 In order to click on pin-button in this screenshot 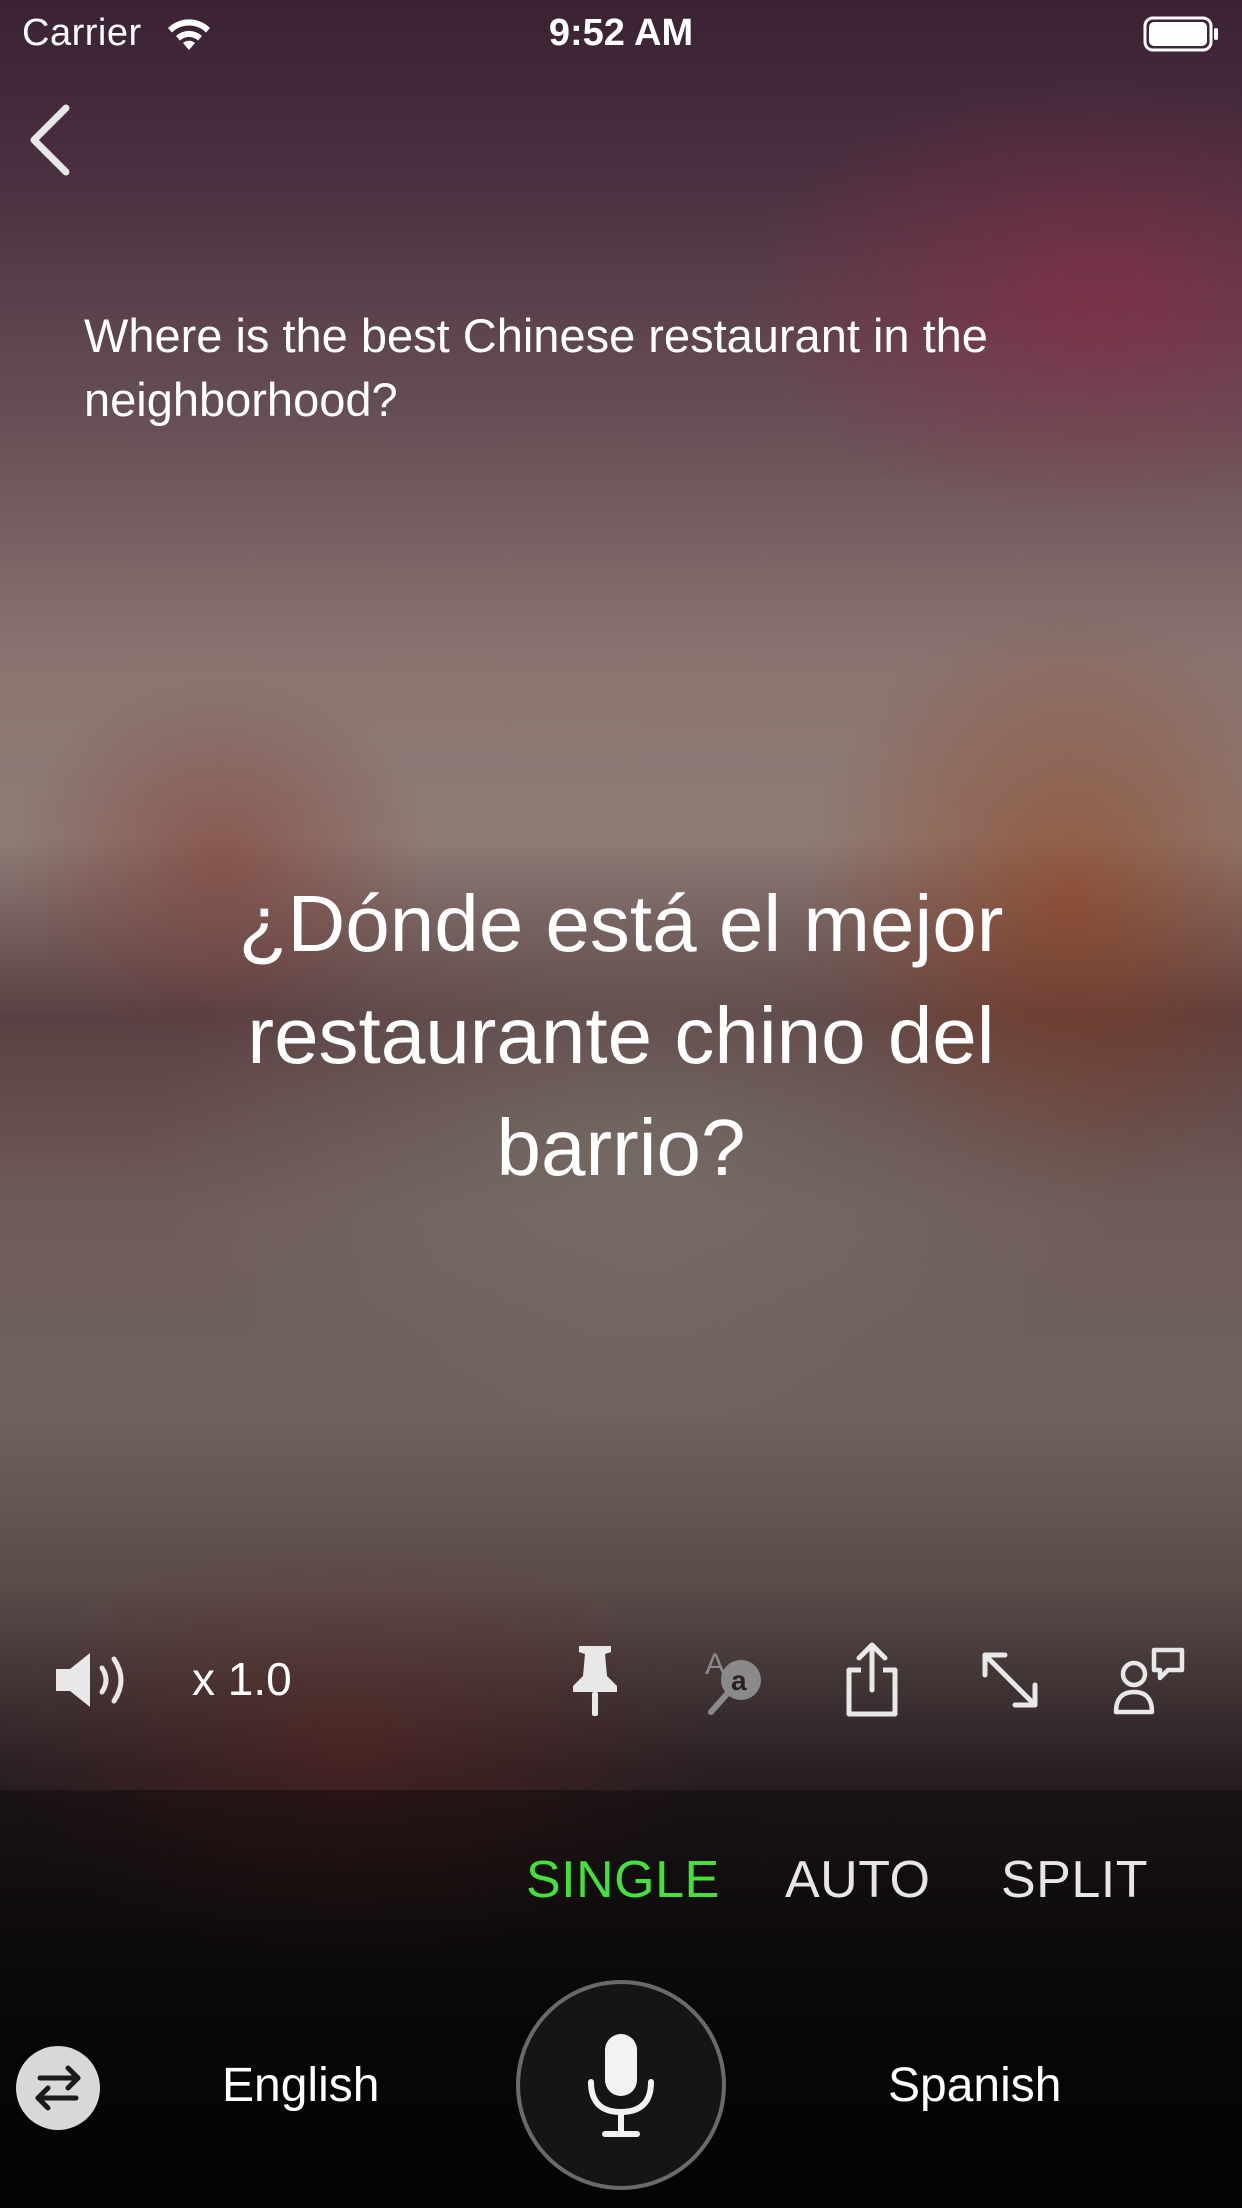, I will do `click(595, 1680)`.